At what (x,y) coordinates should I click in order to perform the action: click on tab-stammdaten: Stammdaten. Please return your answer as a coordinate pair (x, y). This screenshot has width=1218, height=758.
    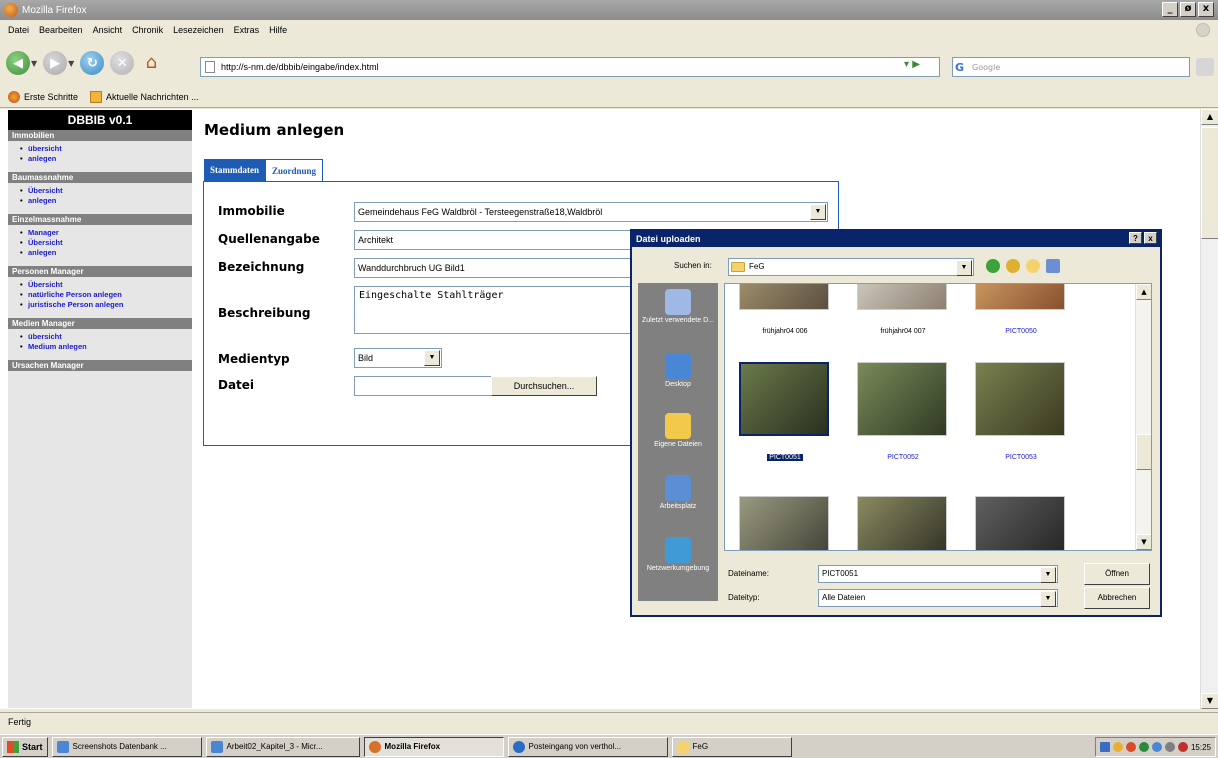
    Looking at the image, I should click on (234, 170).